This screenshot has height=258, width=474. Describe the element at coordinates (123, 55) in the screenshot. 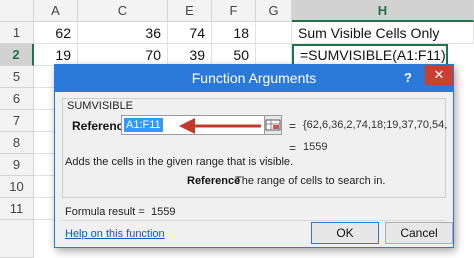

I see `cell-c2: 70` at that location.